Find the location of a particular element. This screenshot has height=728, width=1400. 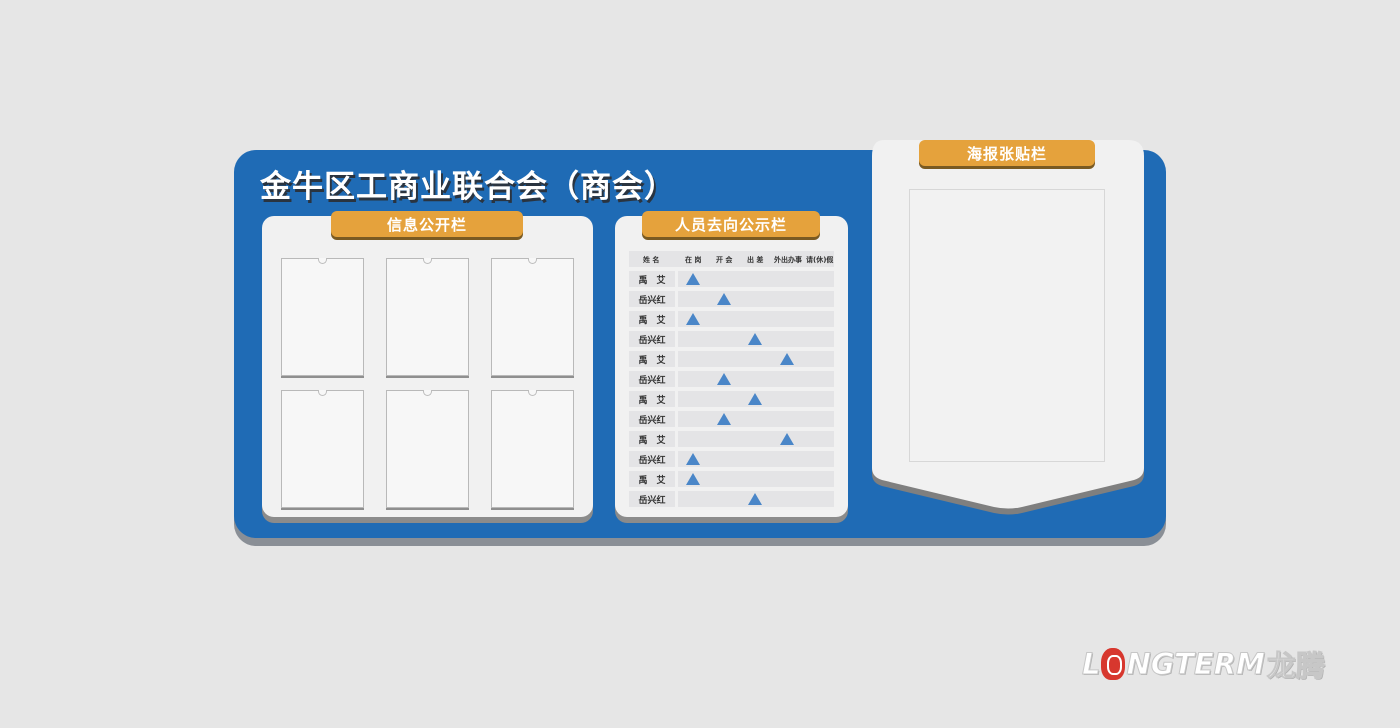

column-header: 外出办事 is located at coordinates (788, 260).